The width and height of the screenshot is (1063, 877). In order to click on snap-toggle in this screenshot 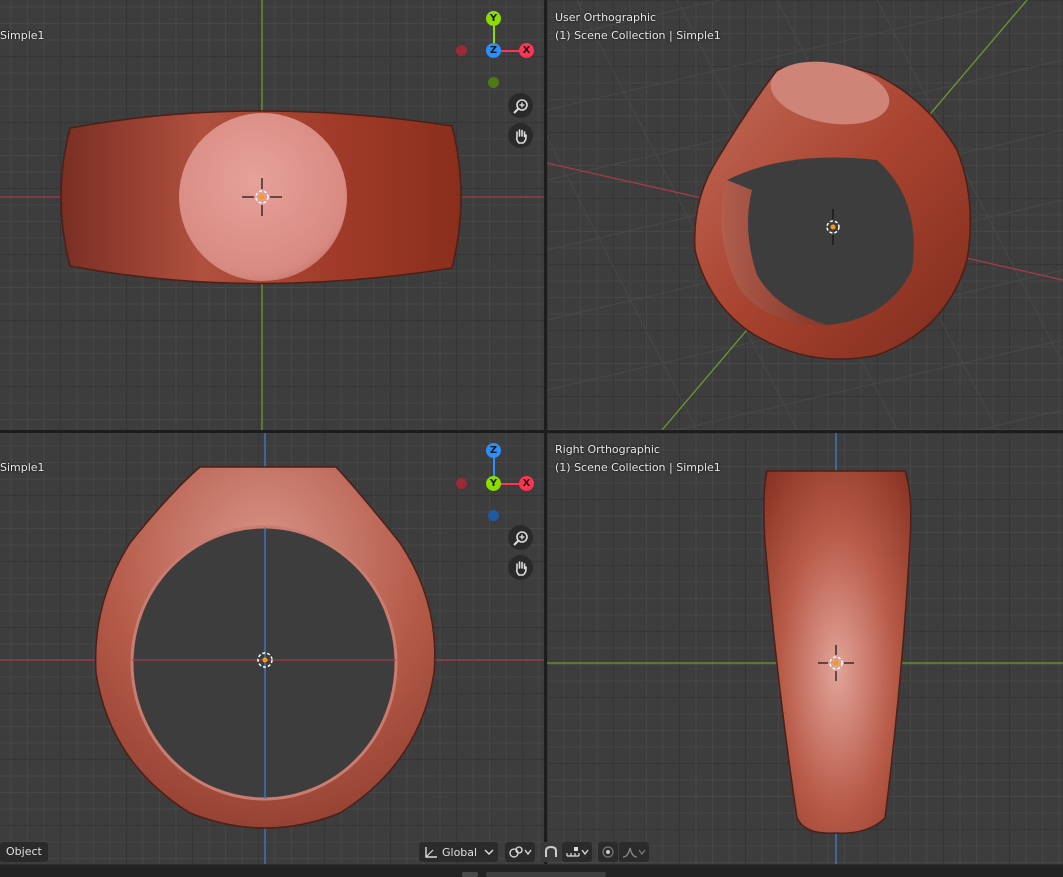, I will do `click(551, 852)`.